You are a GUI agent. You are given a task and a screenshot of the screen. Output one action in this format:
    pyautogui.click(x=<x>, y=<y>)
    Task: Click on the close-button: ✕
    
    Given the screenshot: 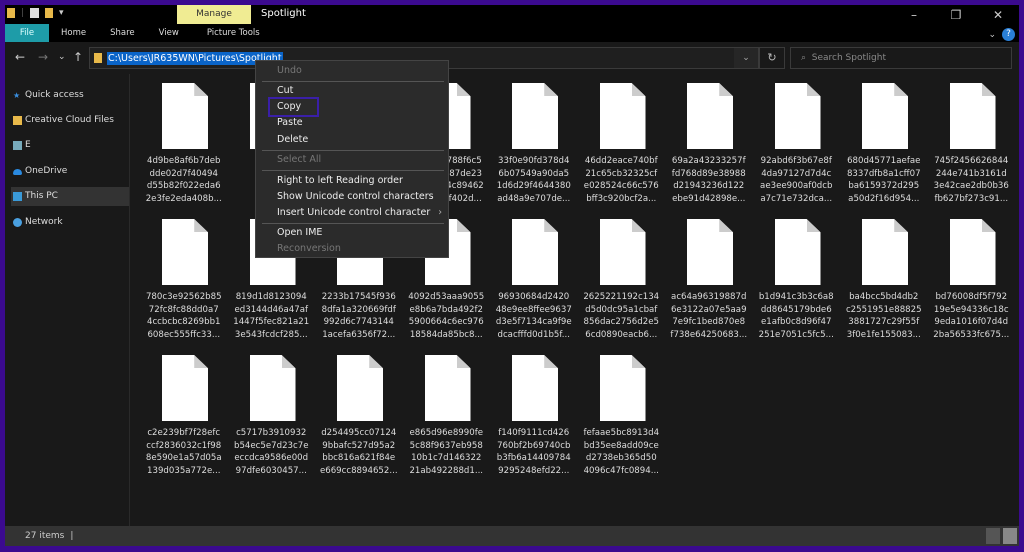 What is the action you would take?
    pyautogui.click(x=998, y=15)
    